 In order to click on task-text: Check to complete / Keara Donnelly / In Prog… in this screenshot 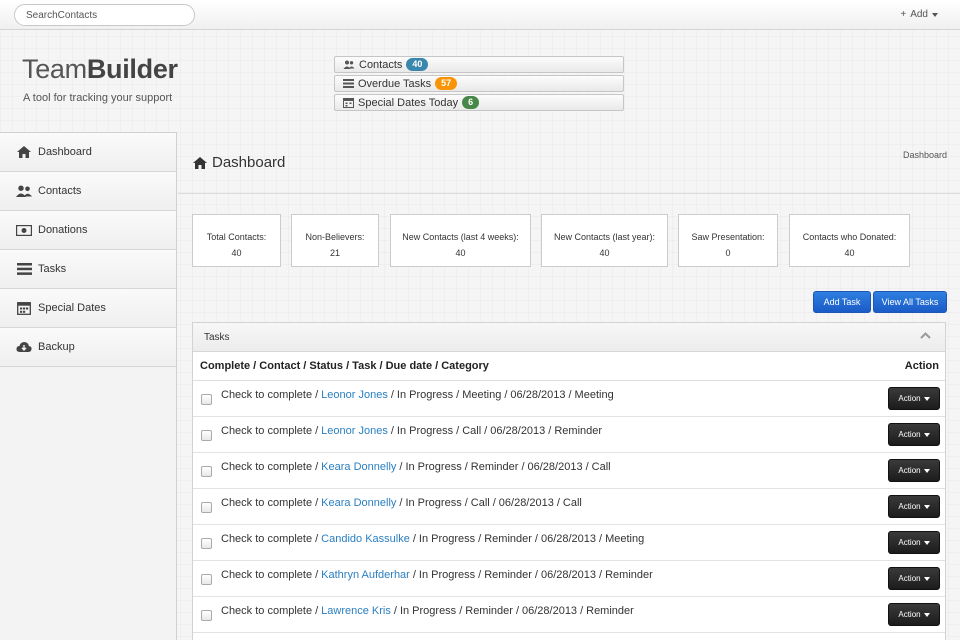, I will do `click(401, 503)`.